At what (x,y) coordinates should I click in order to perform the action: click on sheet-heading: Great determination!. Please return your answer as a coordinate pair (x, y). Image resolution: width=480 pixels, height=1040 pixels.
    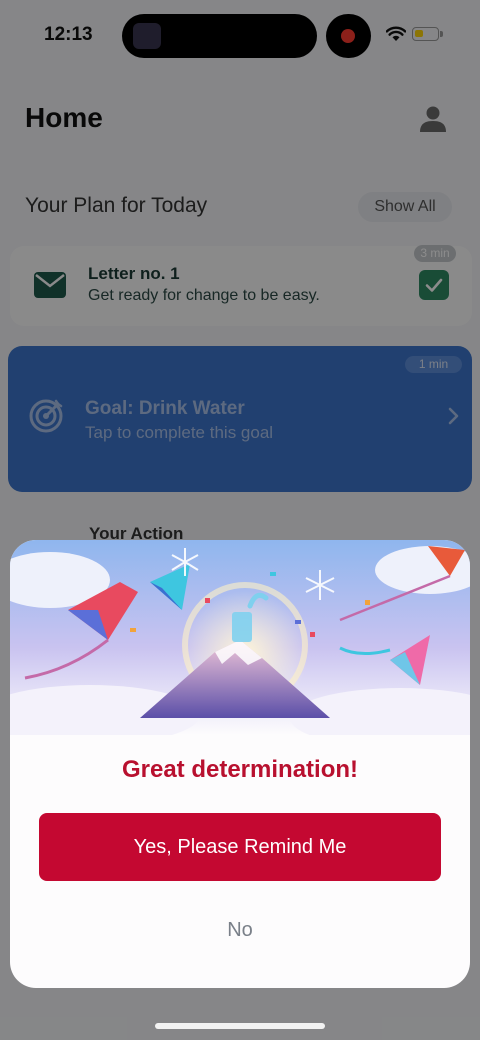
    Looking at the image, I should click on (240, 769).